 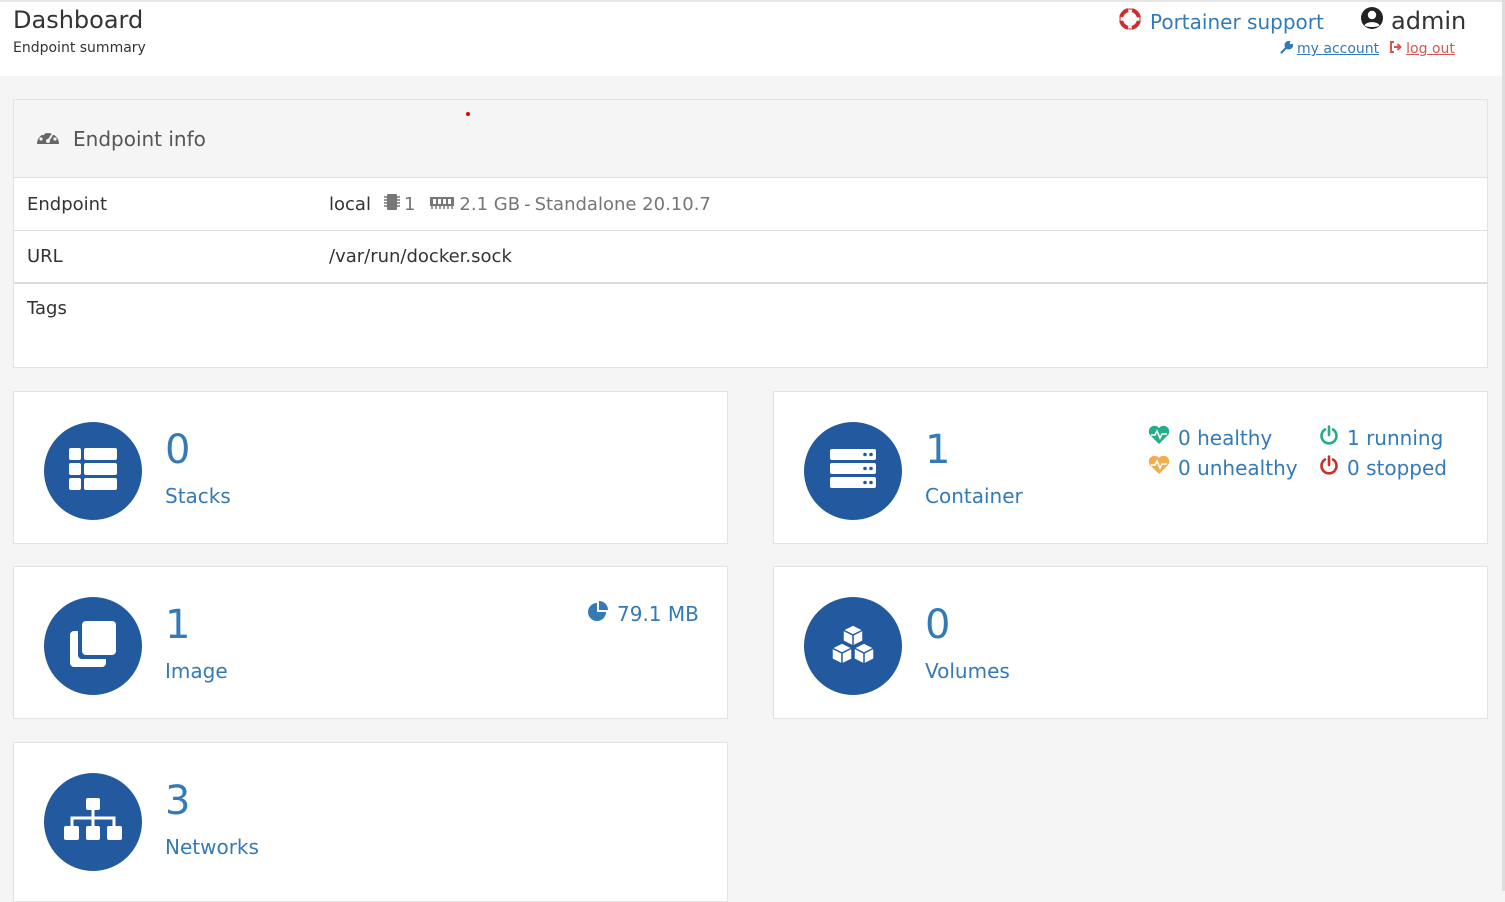 I want to click on log-out-link: log out, so click(x=1422, y=49).